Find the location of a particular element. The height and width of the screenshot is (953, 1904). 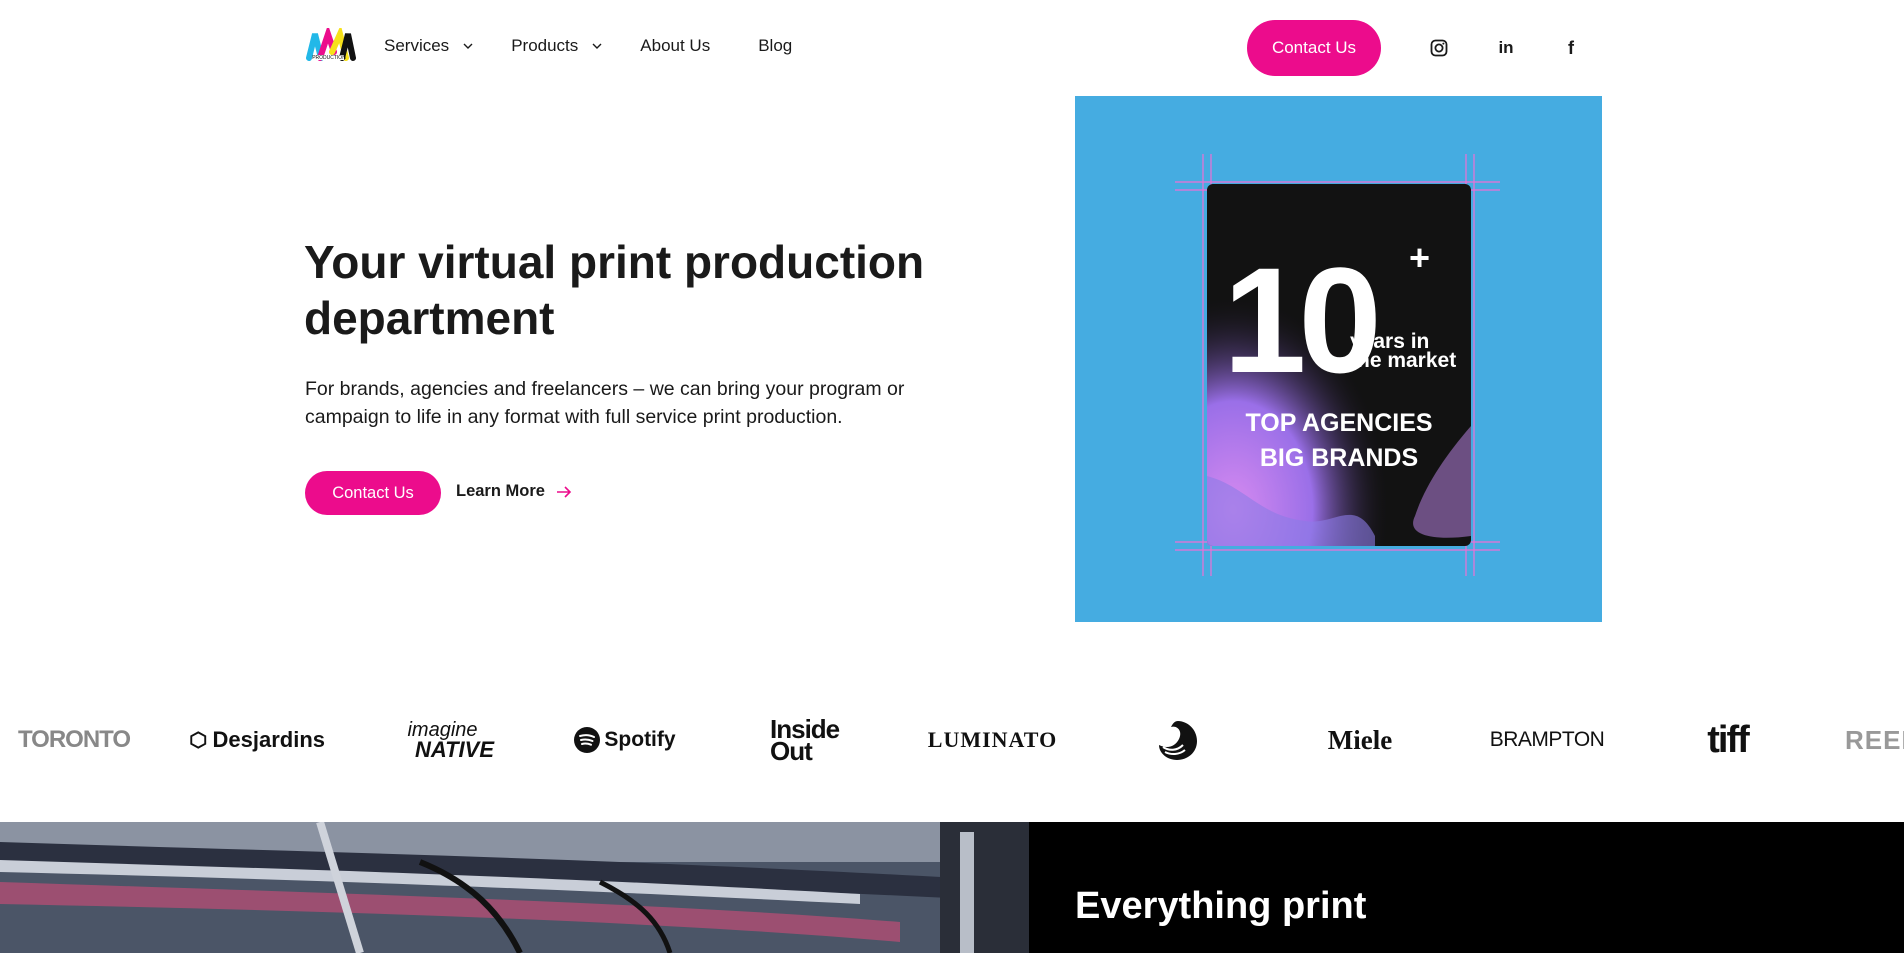

header-contact-button: Contact Us is located at coordinates (1314, 48).